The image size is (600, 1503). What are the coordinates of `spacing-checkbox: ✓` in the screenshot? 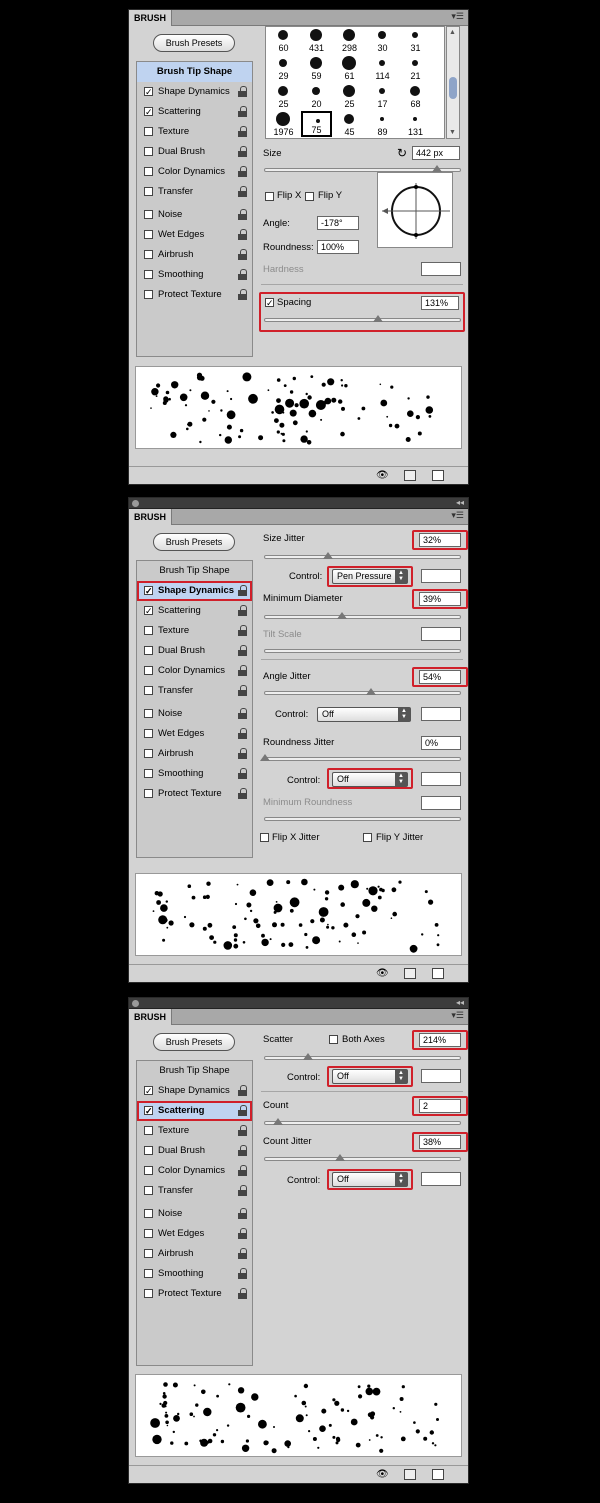 It's located at (269, 303).